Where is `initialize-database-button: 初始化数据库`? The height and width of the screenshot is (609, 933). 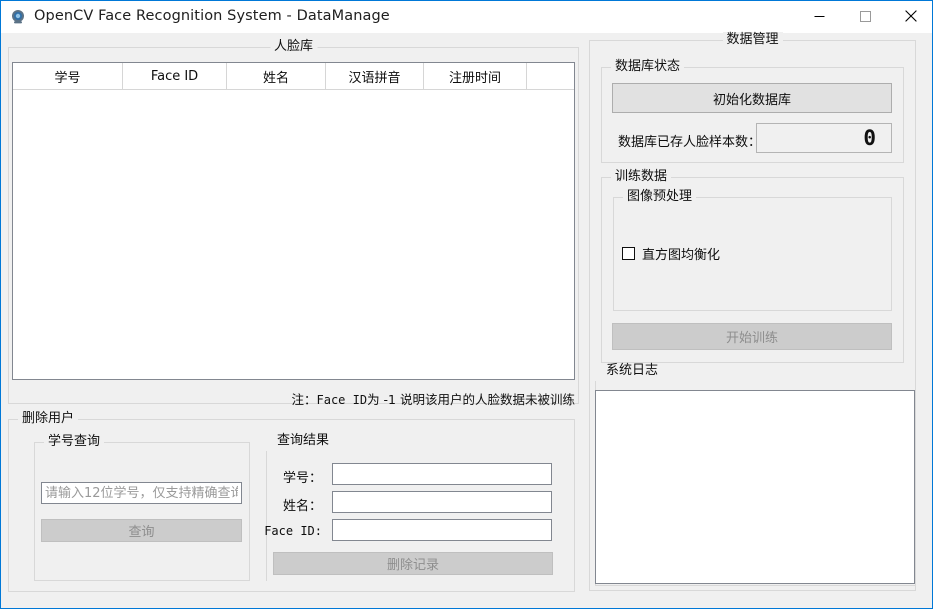
initialize-database-button: 初始化数据库 is located at coordinates (752, 98).